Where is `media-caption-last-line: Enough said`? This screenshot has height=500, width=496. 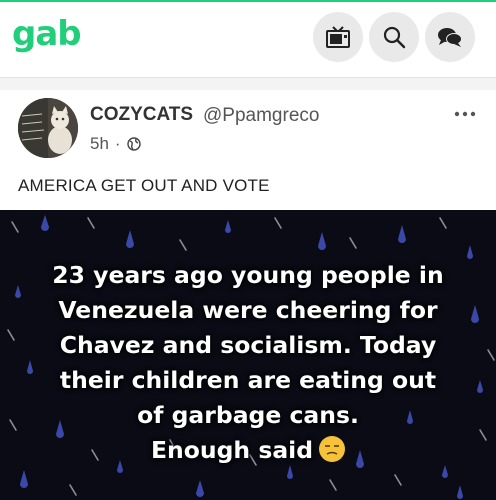
media-caption-last-line: Enough said is located at coordinates (248, 450).